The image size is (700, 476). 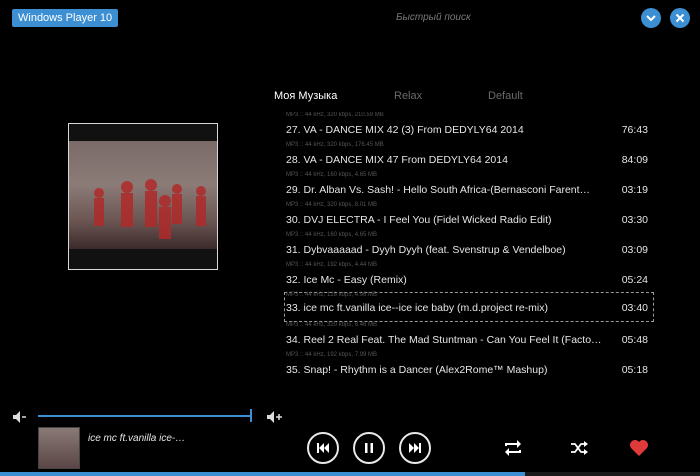 I want to click on chevron-down-icon, so click(x=651, y=18).